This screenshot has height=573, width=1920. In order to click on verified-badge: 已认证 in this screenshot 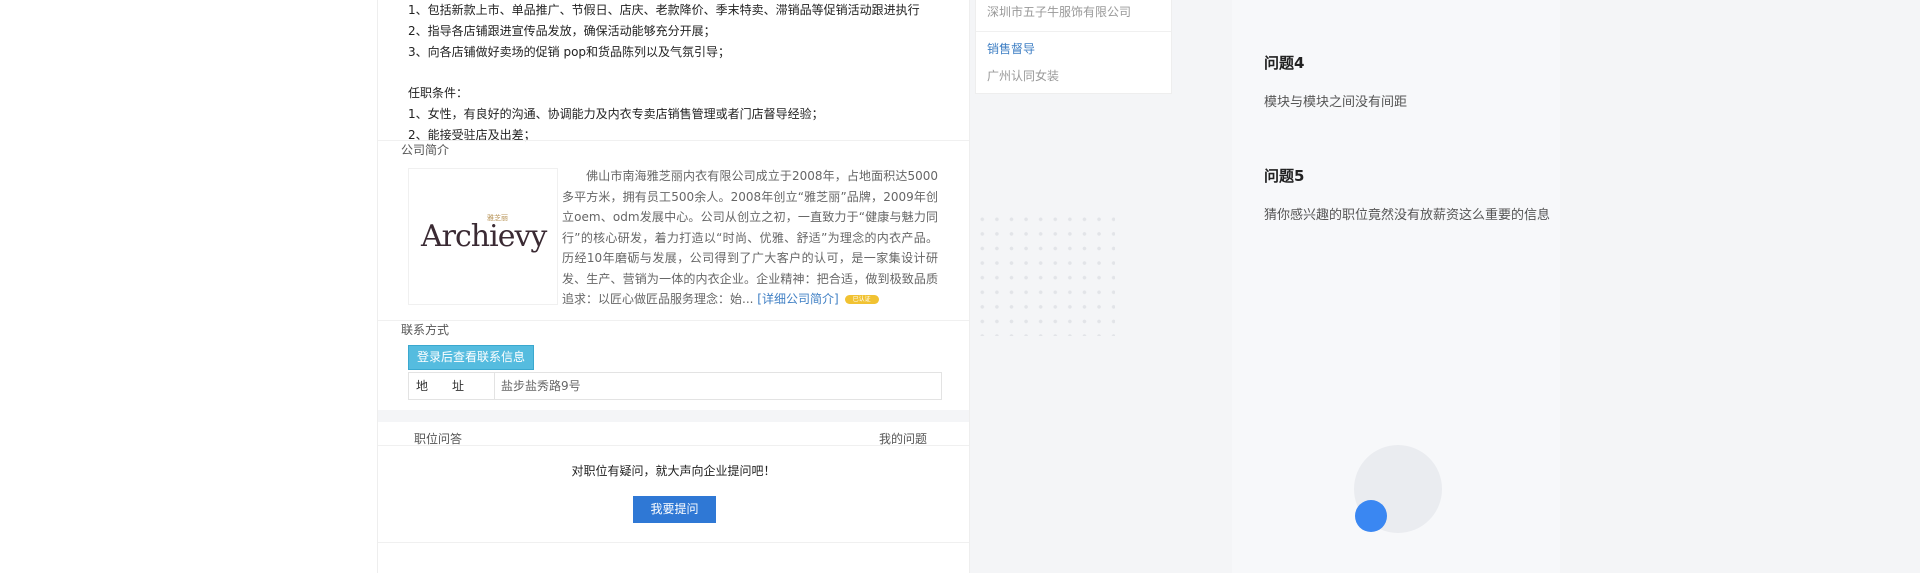, I will do `click(861, 299)`.